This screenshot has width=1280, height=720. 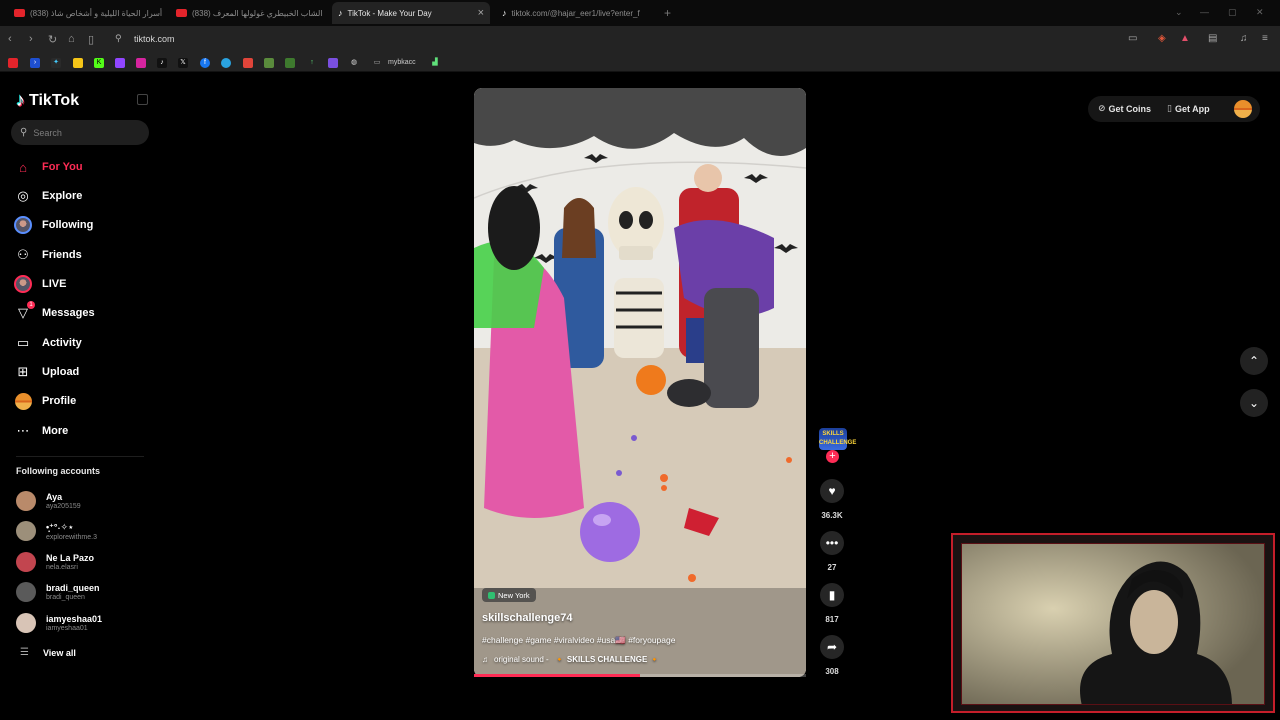 I want to click on youtube-bookmark-icon, so click(x=13, y=63).